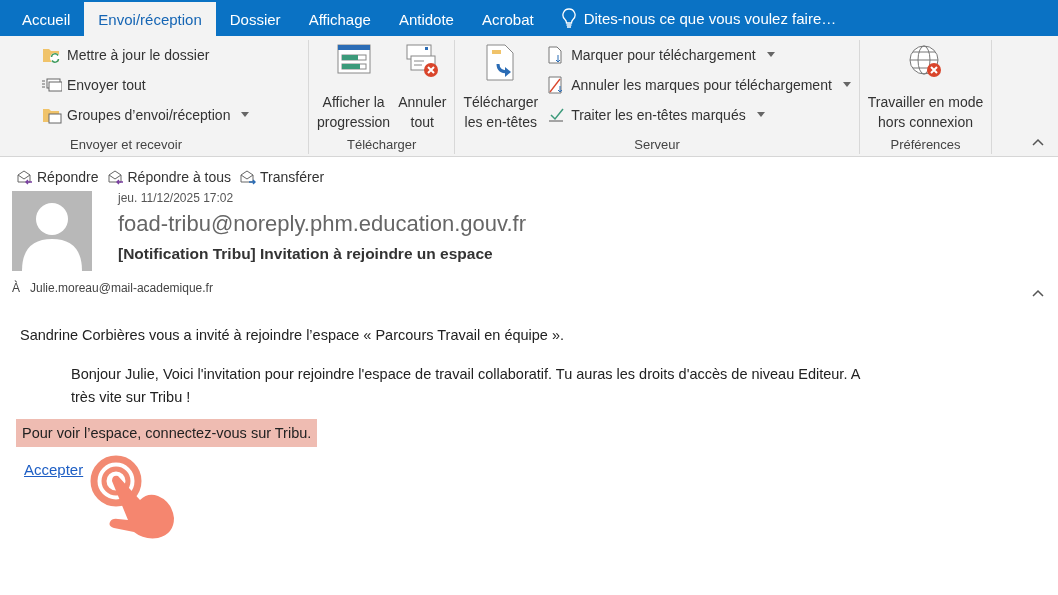  What do you see at coordinates (698, 84) in the screenshot?
I see `ribbon-button: Annuler les marques pour téléchargement` at bounding box center [698, 84].